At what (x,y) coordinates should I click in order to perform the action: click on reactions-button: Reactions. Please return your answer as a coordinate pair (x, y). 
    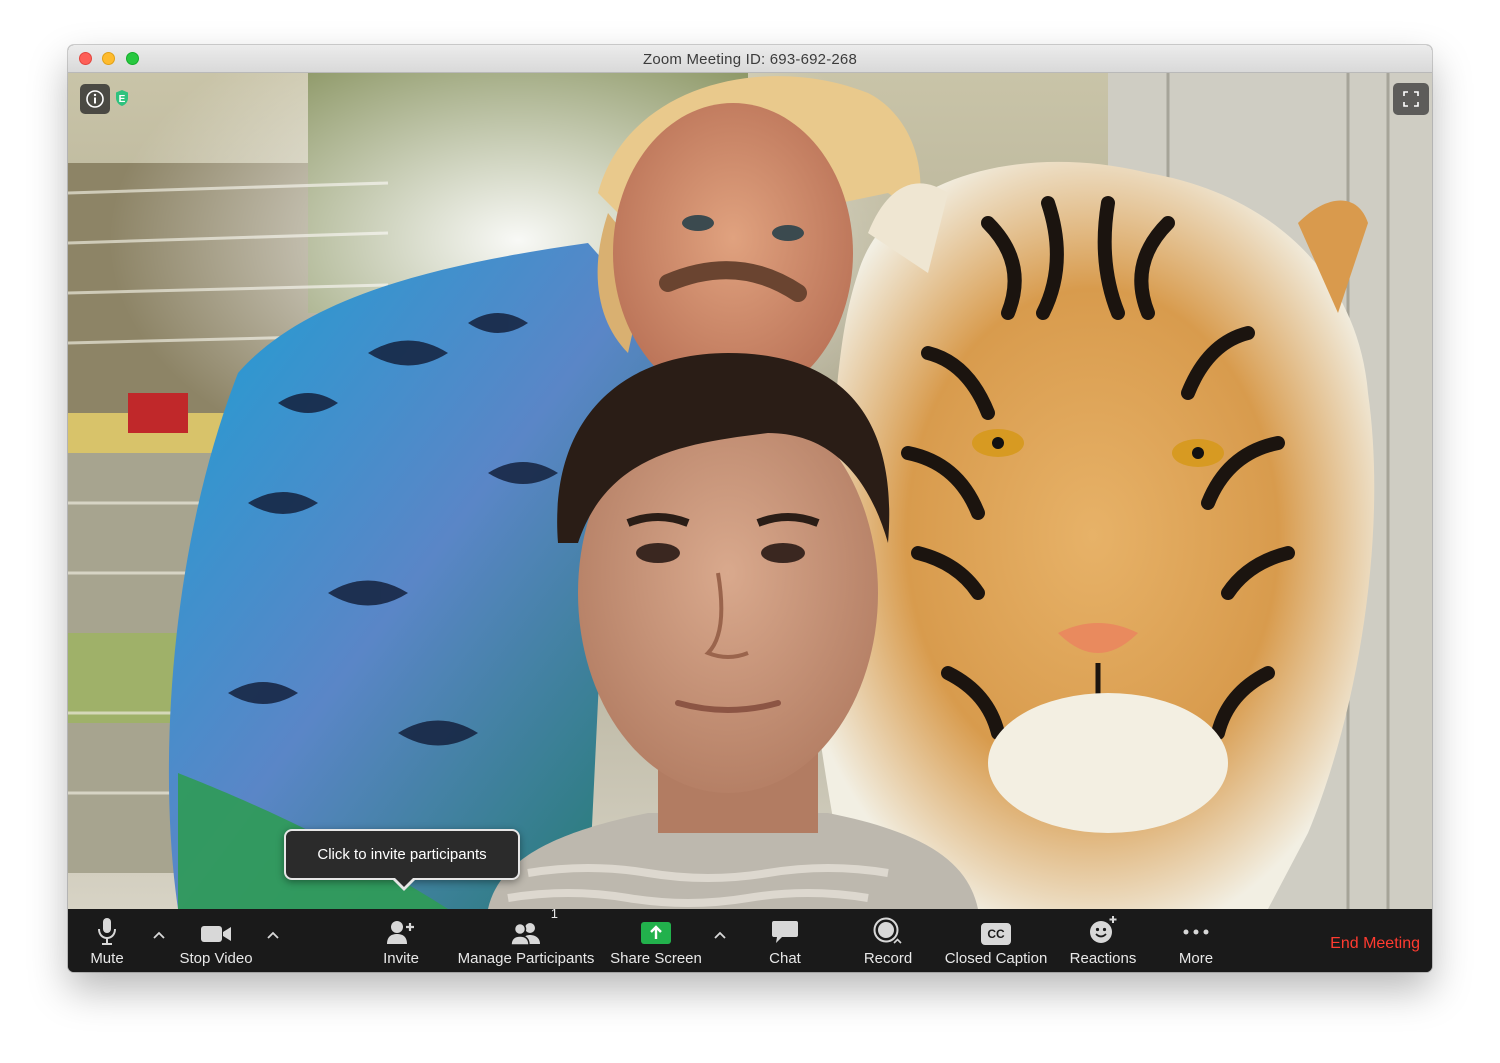
    Looking at the image, I should click on (1103, 940).